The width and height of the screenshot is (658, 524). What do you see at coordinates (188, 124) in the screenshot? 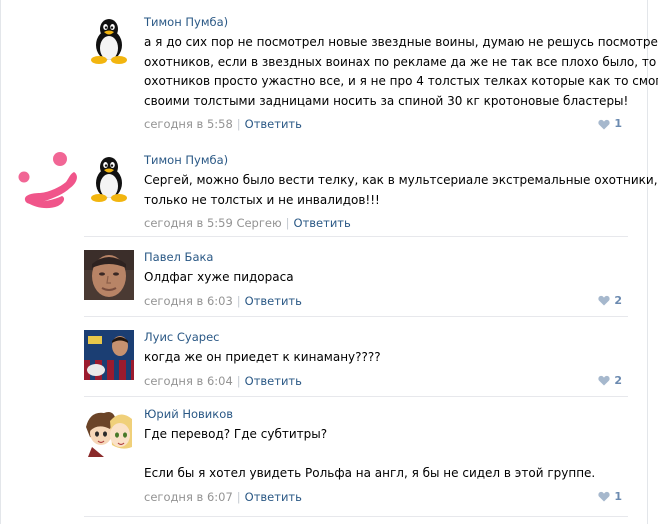
I see `comment-date-link: сегодня в 5:58` at bounding box center [188, 124].